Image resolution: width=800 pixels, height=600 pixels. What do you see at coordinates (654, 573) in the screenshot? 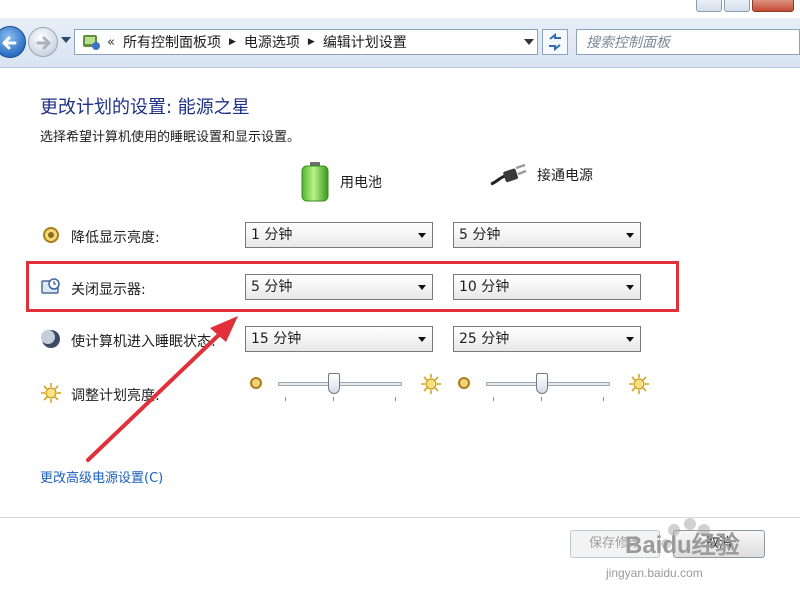
I see `watermark-url: jingyan.baidu.com` at bounding box center [654, 573].